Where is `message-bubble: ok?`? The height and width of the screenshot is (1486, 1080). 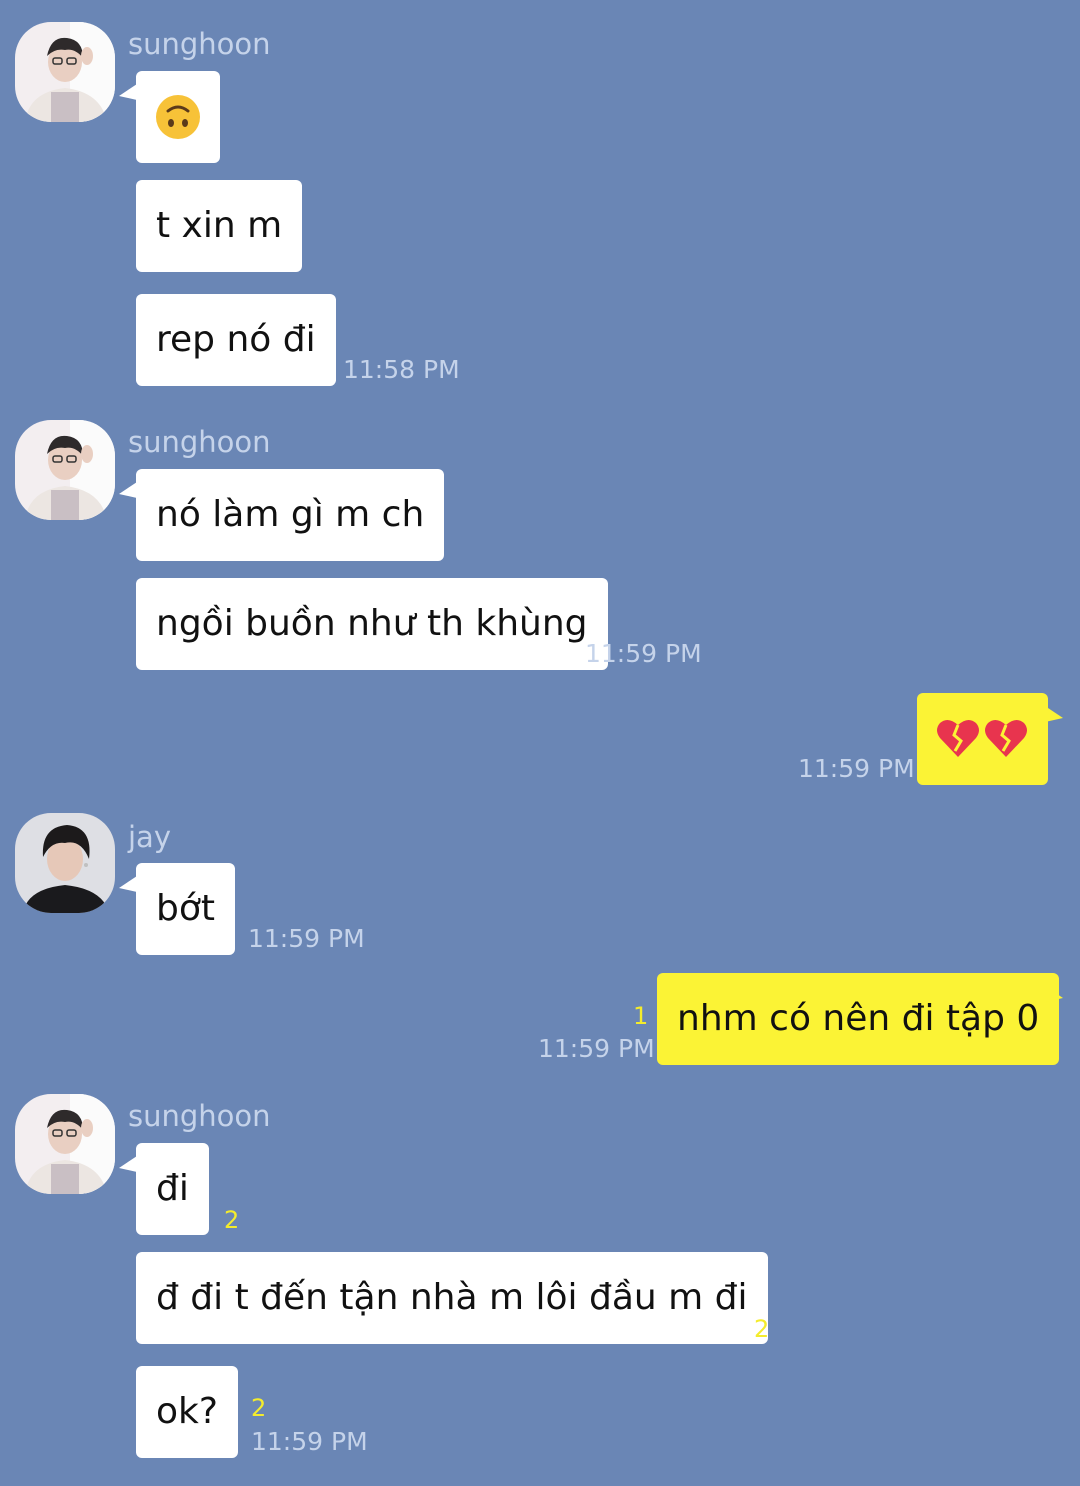 message-bubble: ok? is located at coordinates (187, 1412).